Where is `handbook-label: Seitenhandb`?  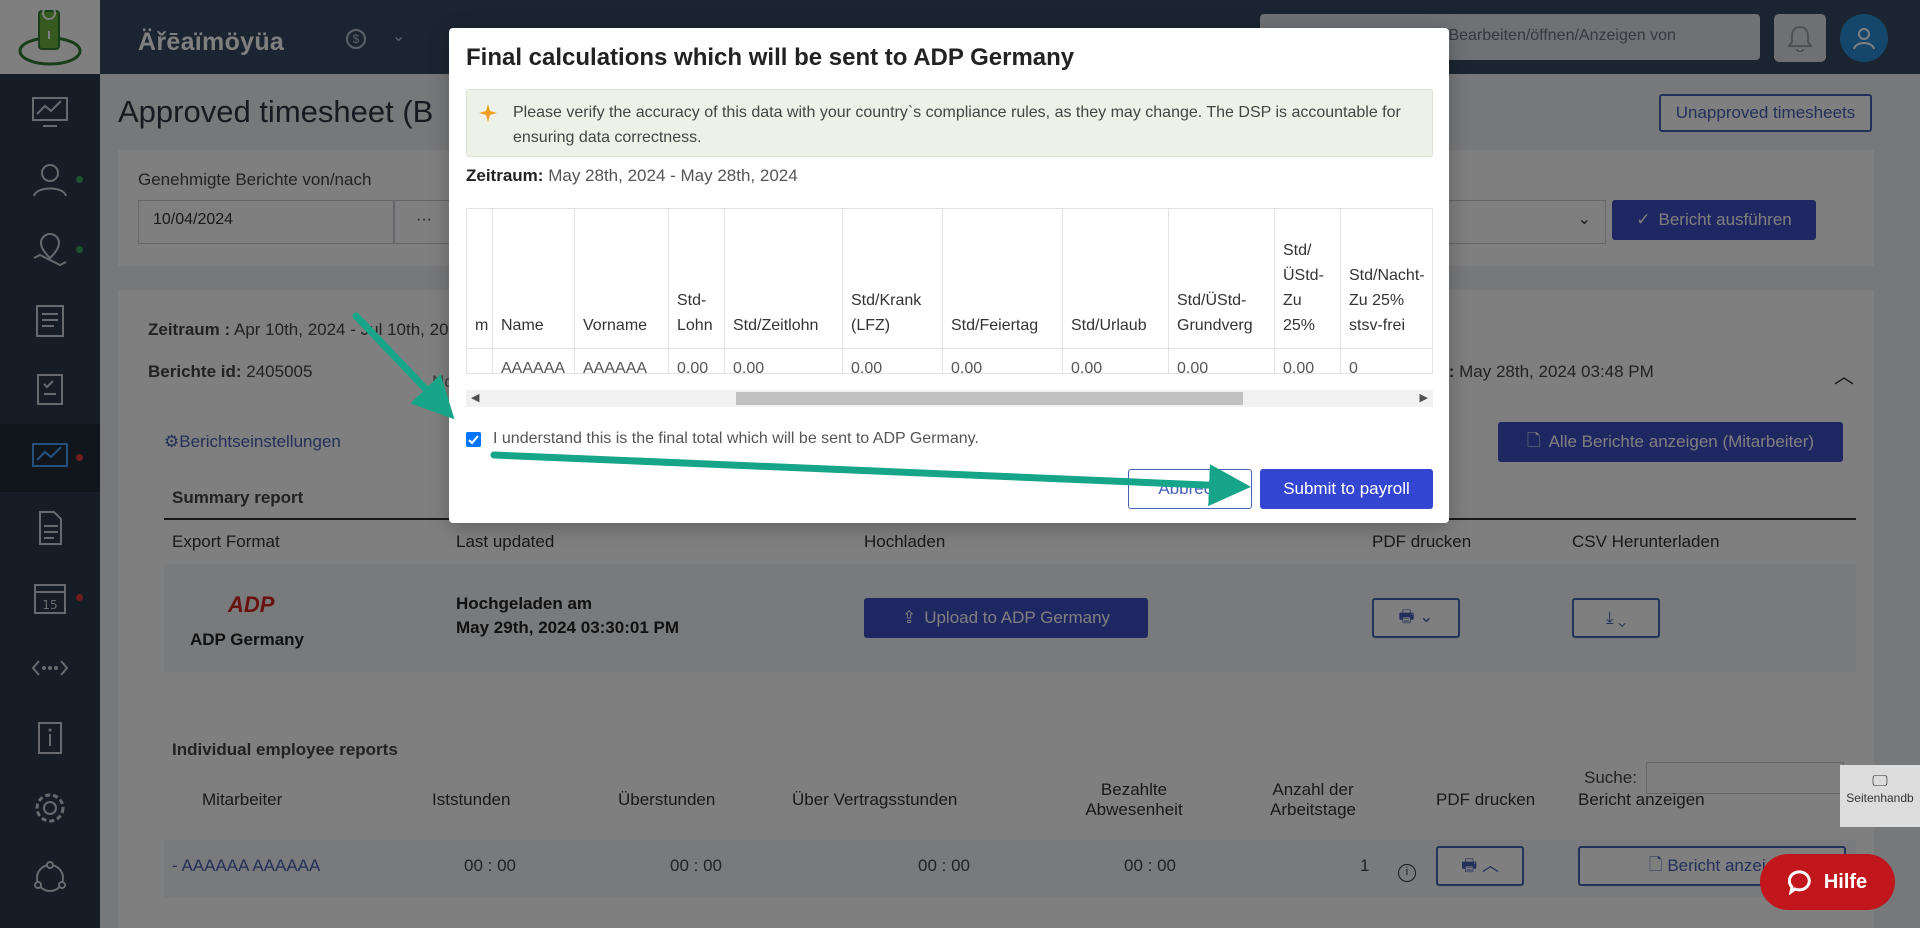
handbook-label: Seitenhandb is located at coordinates (1880, 798).